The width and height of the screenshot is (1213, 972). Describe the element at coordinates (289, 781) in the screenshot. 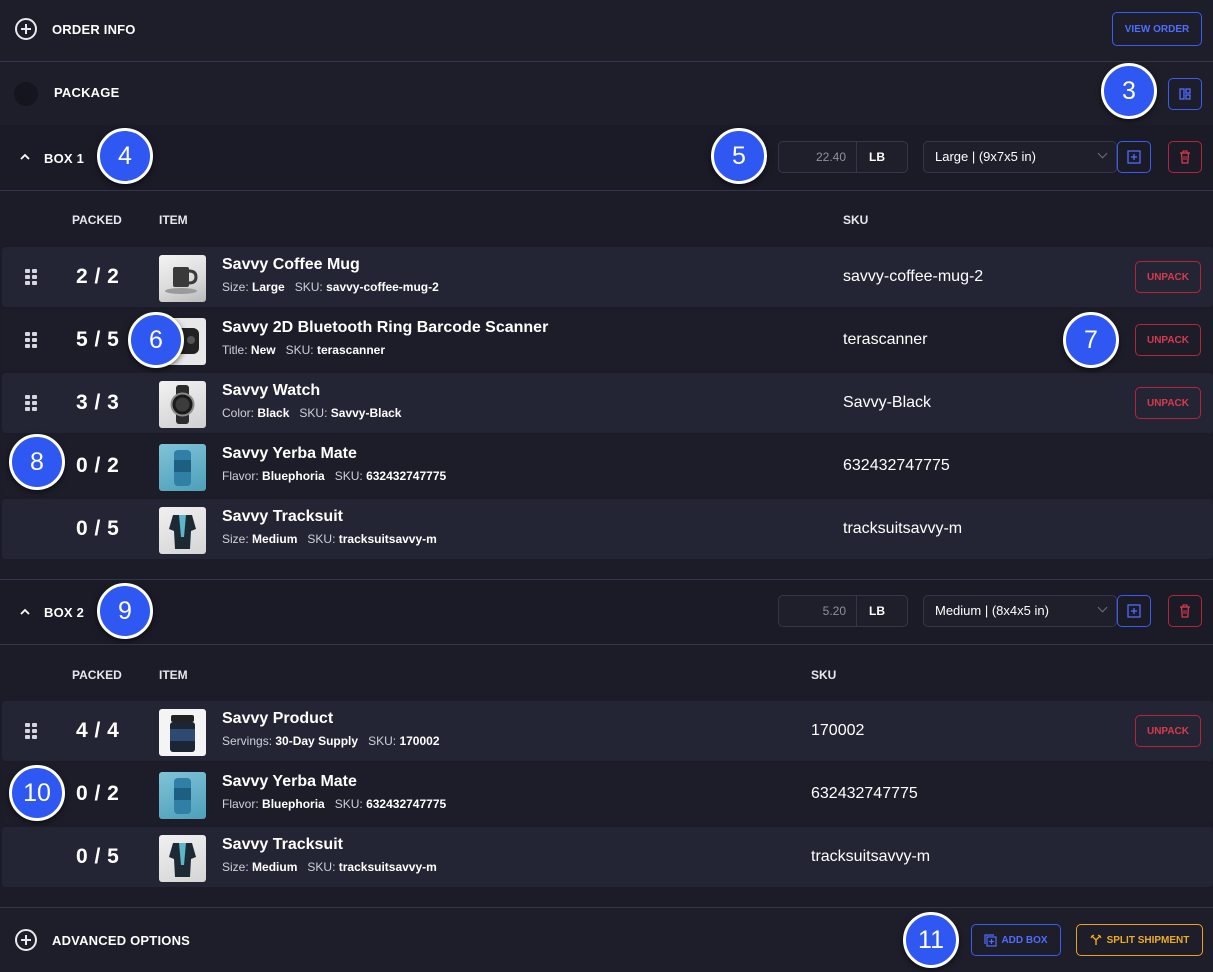

I see `item-name: Savvy Yerba Mate` at that location.